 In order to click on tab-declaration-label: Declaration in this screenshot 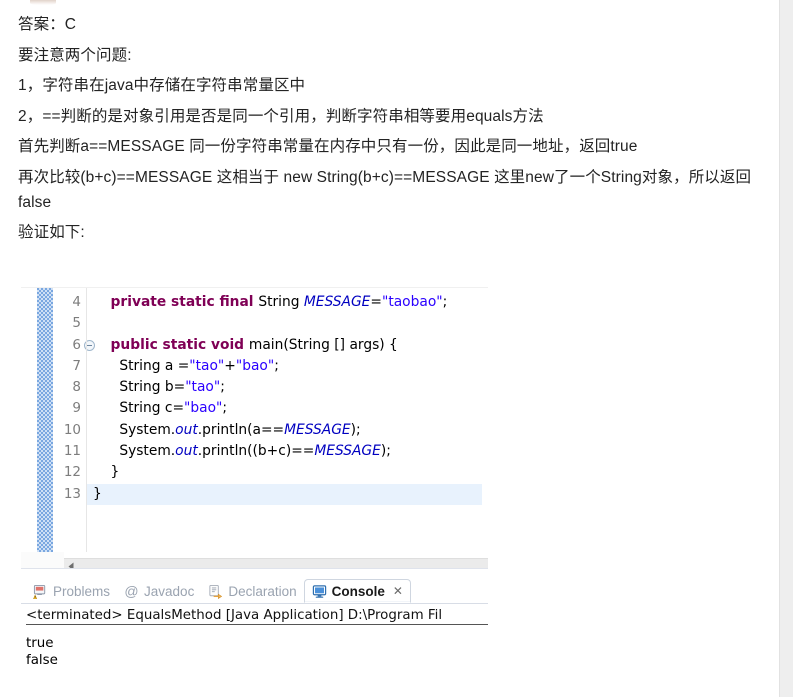, I will do `click(262, 591)`.